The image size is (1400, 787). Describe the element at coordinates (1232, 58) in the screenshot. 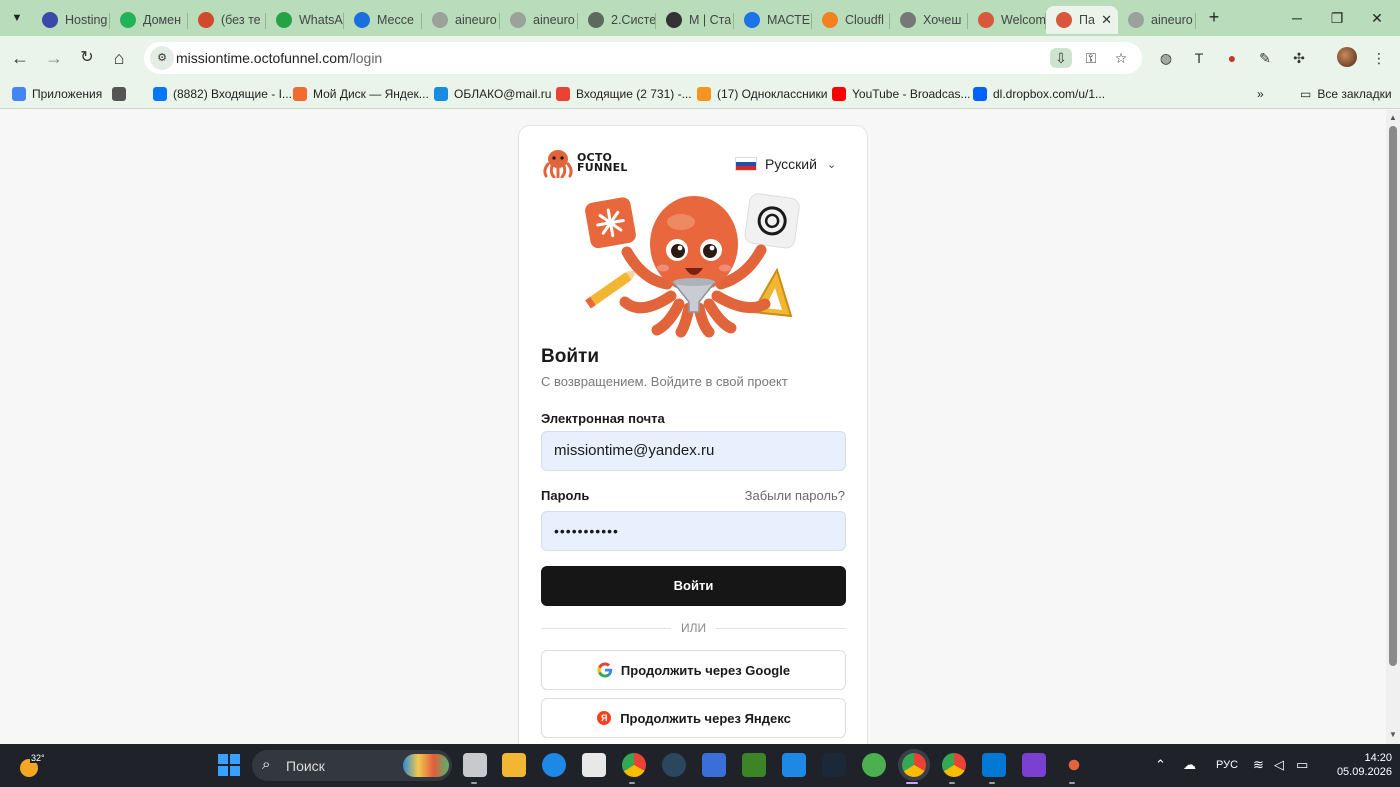

I see `ext-red-icon: ●` at that location.